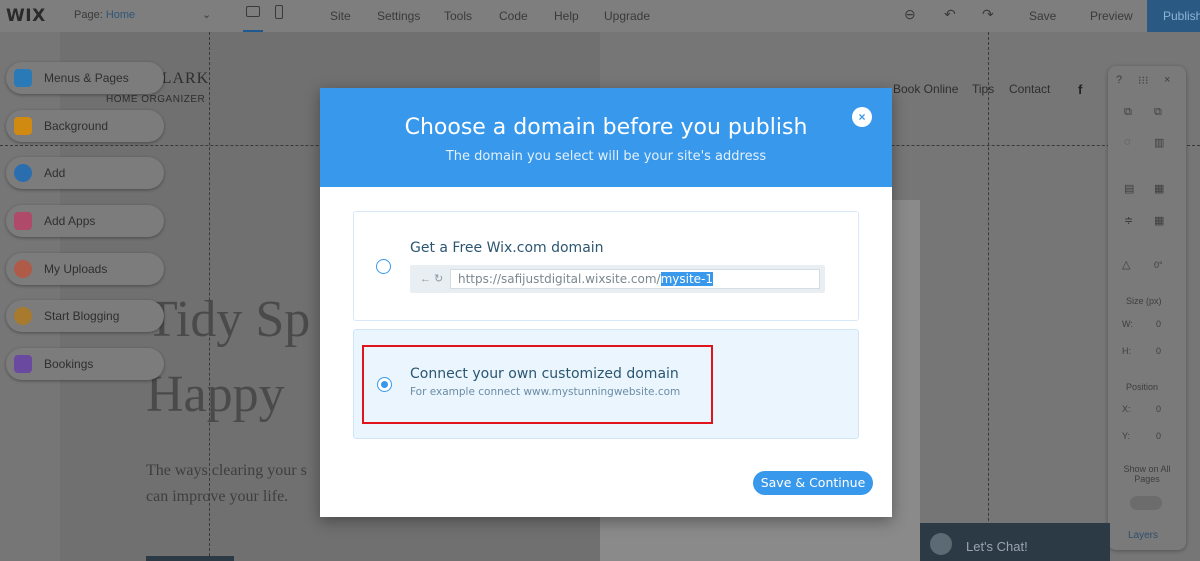 This screenshot has height=561, width=1200. What do you see at coordinates (23, 221) in the screenshot?
I see `apps-icon` at bounding box center [23, 221].